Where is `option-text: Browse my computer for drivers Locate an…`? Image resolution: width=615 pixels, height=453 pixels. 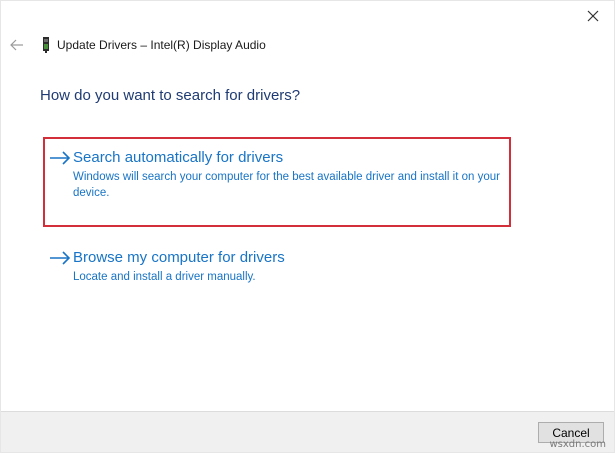 option-text: Browse my computer for drivers Locate an… is located at coordinates (288, 269).